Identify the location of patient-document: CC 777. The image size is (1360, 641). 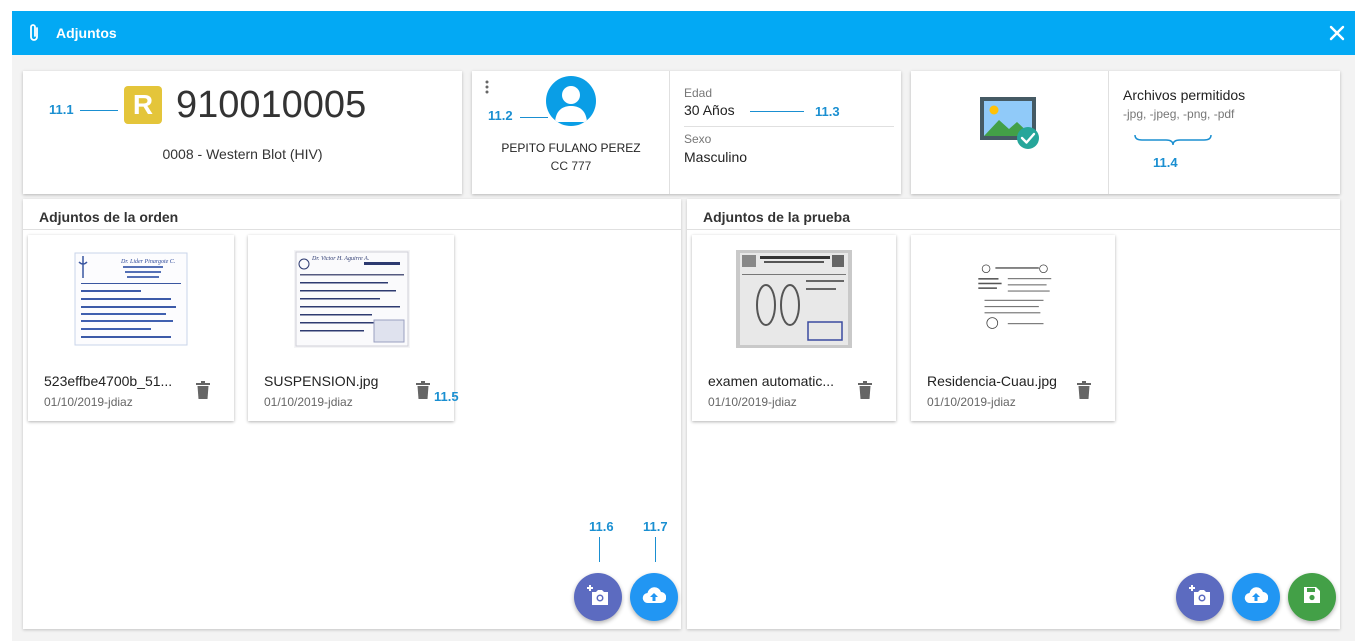
(571, 166).